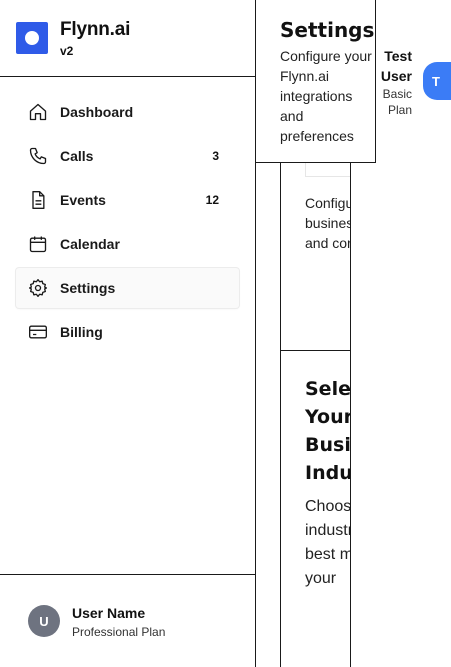 The width and height of the screenshot is (451, 667). I want to click on card-edge, so click(327, 170).